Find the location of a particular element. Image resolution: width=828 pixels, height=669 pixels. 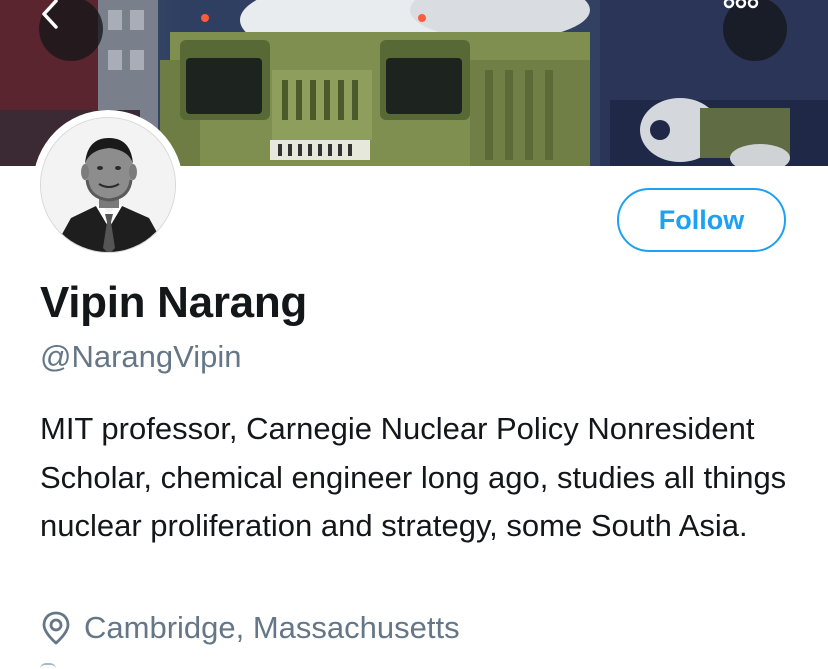

next-row-icon-edge is located at coordinates (48, 666).